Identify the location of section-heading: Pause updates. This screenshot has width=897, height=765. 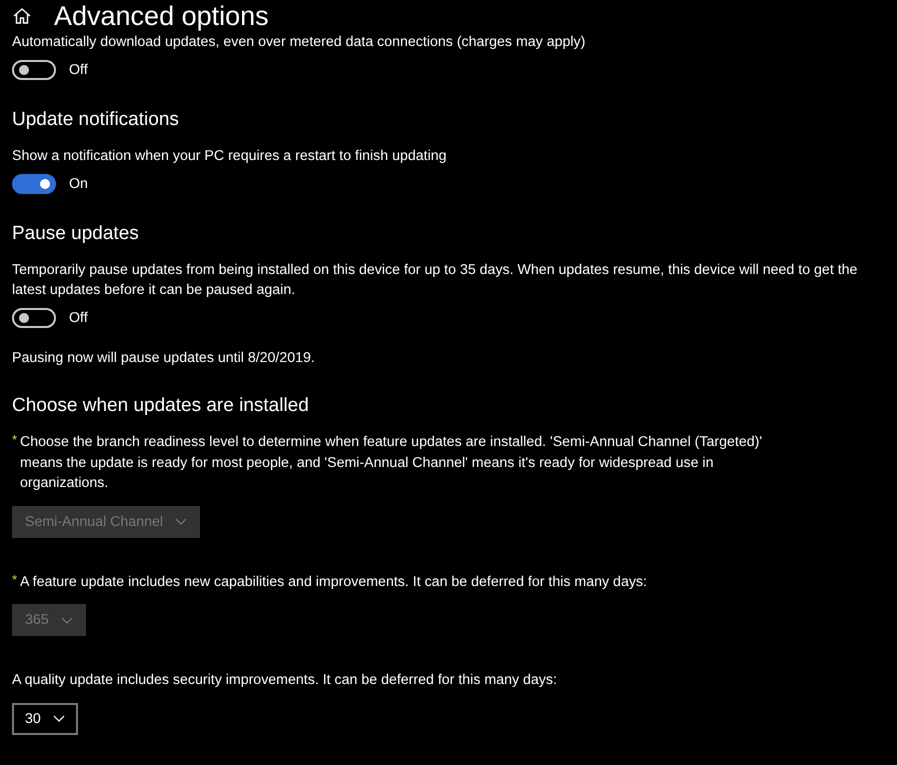
(76, 234).